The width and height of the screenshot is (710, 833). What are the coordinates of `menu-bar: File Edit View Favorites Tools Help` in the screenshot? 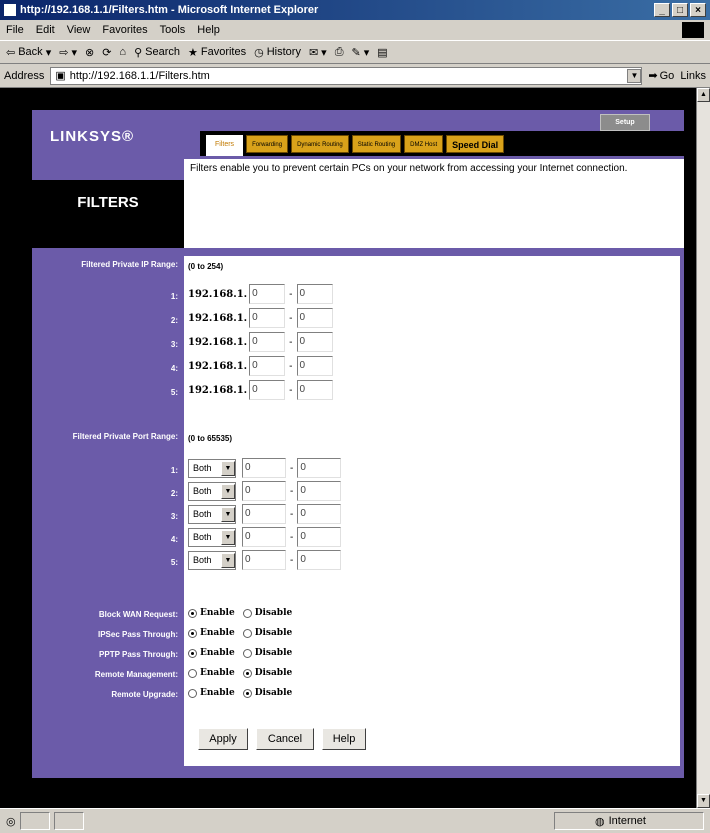 It's located at (355, 30).